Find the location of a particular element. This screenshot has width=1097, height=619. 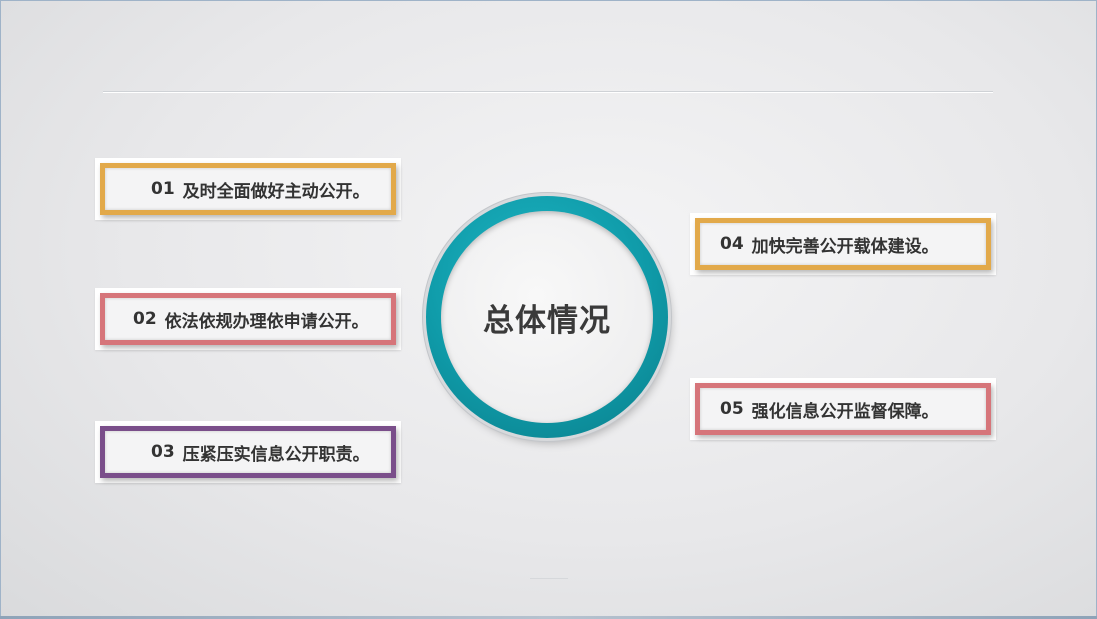

center-title: 总体情况 is located at coordinates (547, 320).